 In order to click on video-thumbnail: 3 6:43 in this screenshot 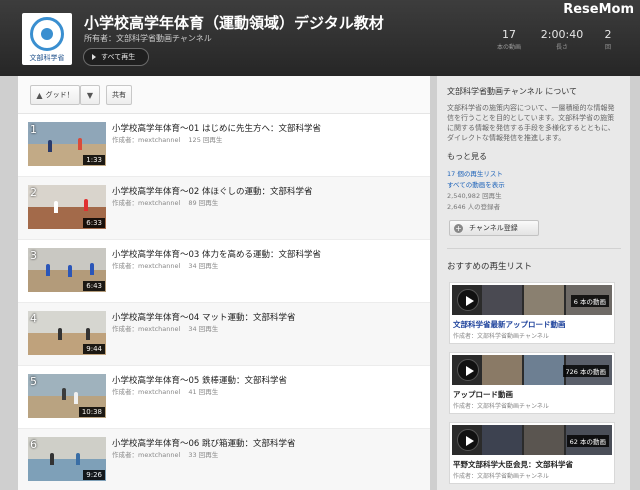, I will do `click(67, 270)`.